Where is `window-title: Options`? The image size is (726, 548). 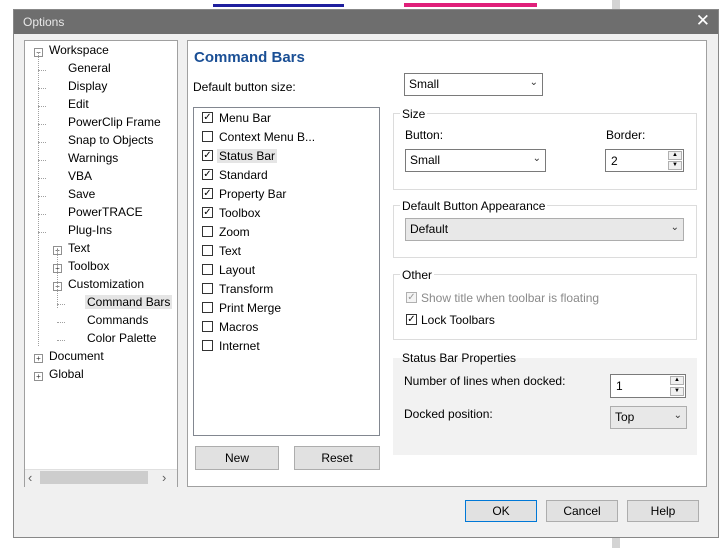 window-title: Options is located at coordinates (44, 22).